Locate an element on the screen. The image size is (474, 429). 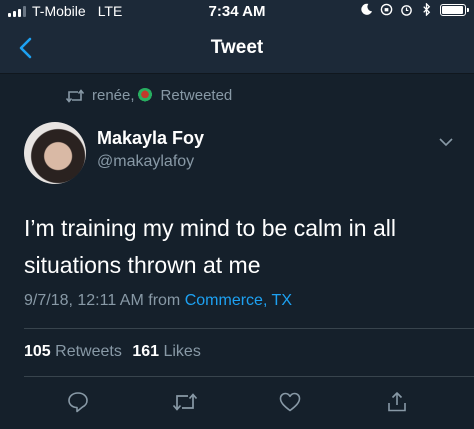
tweet-from-label: from is located at coordinates (164, 300).